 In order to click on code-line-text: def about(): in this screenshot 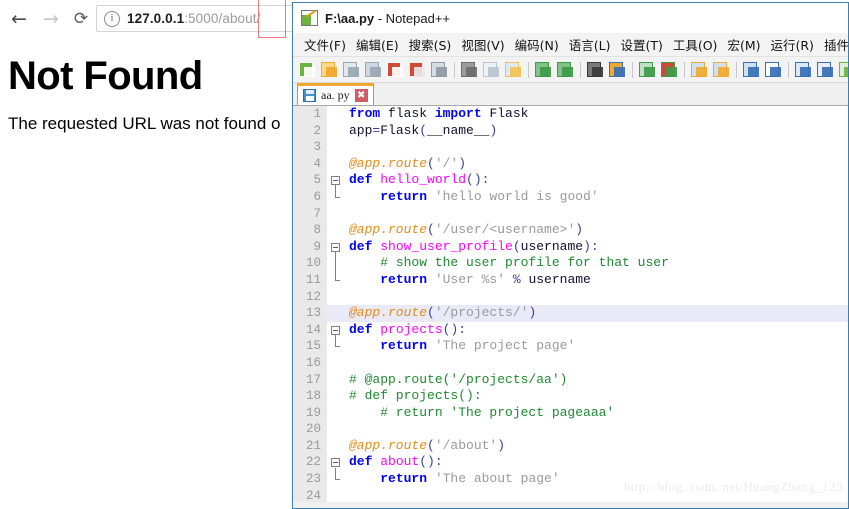, I will do `click(396, 462)`.